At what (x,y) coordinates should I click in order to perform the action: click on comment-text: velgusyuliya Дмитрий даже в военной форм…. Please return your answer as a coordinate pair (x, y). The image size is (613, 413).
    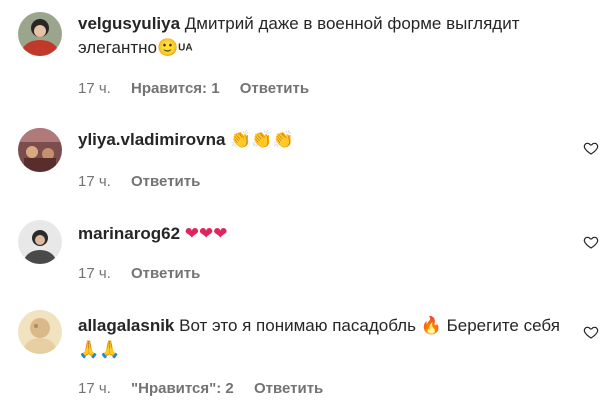
    Looking at the image, I should click on (328, 36).